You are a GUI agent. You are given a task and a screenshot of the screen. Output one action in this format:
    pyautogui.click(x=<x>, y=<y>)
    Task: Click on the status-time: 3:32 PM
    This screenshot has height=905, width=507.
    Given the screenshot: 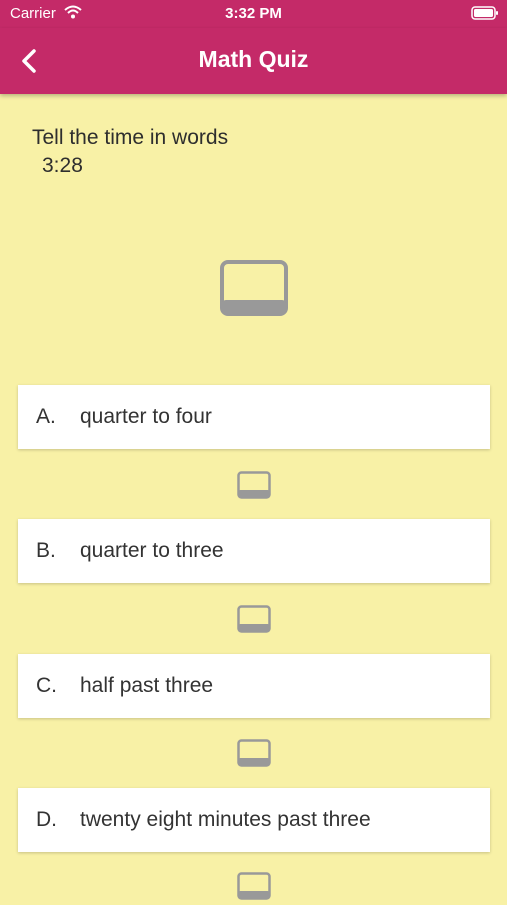 What is the action you would take?
    pyautogui.click(x=253, y=13)
    